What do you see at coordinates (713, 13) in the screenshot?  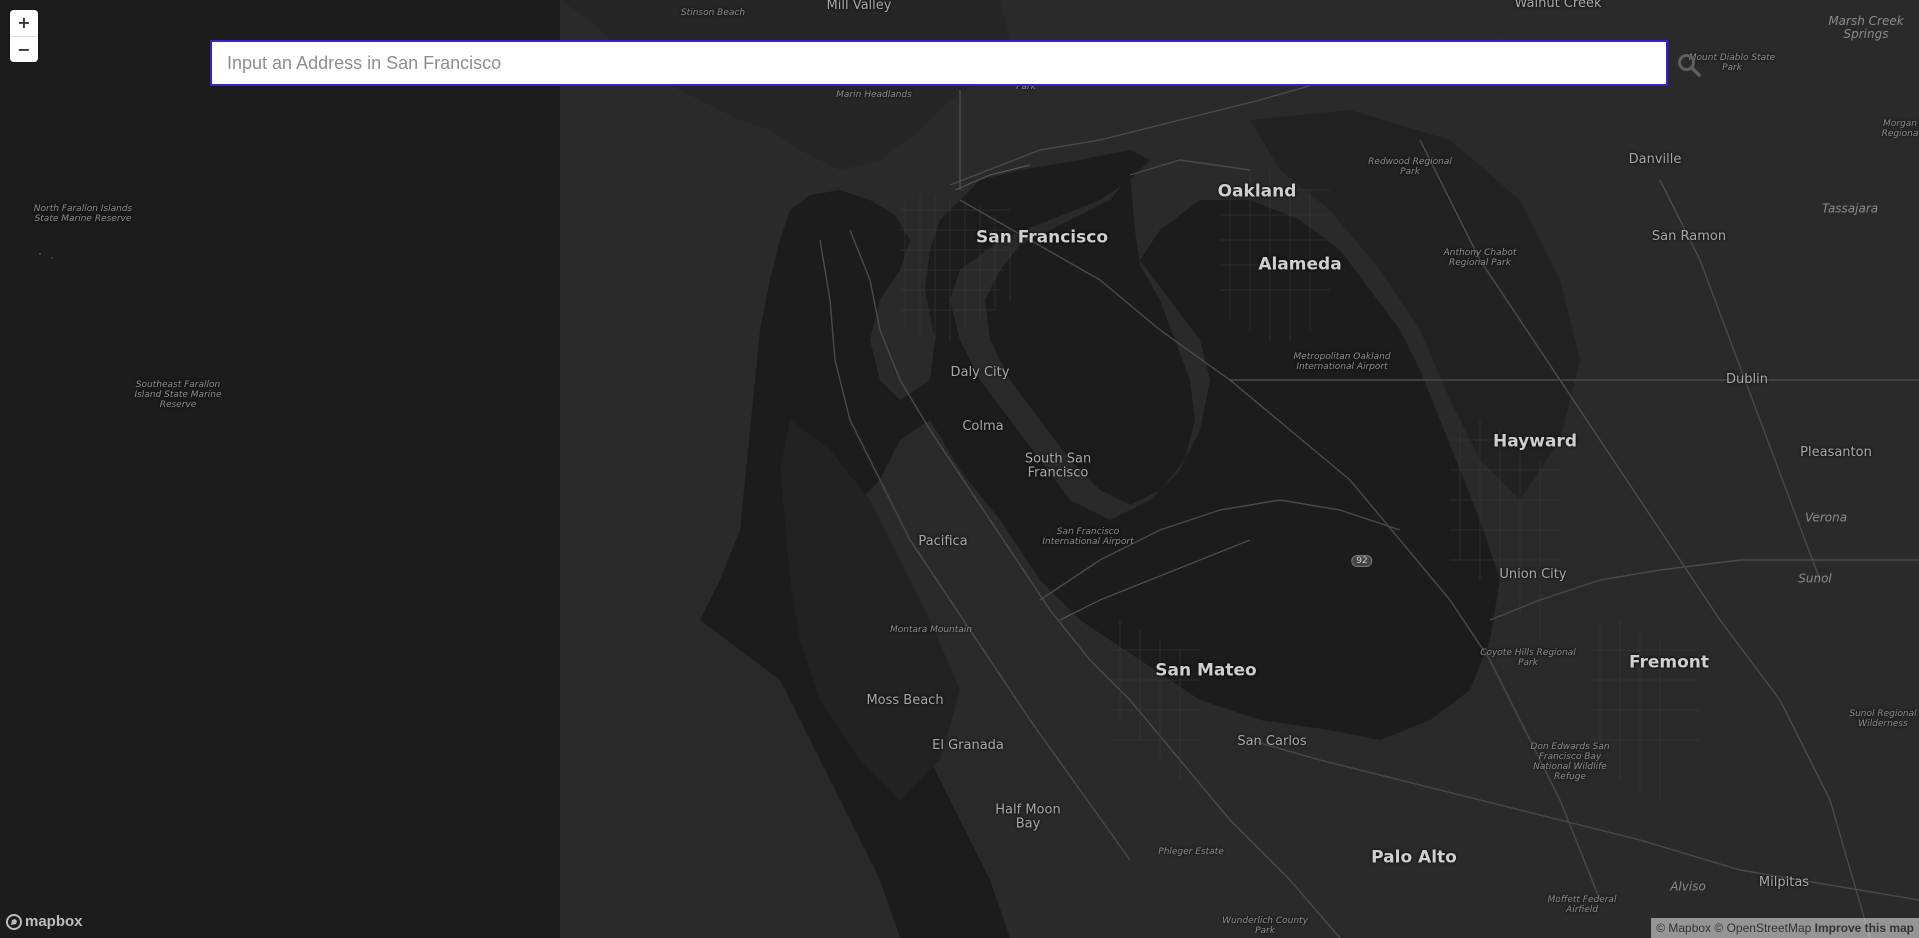 I see `place-label-stinson-beach: Stinson Beach` at bounding box center [713, 13].